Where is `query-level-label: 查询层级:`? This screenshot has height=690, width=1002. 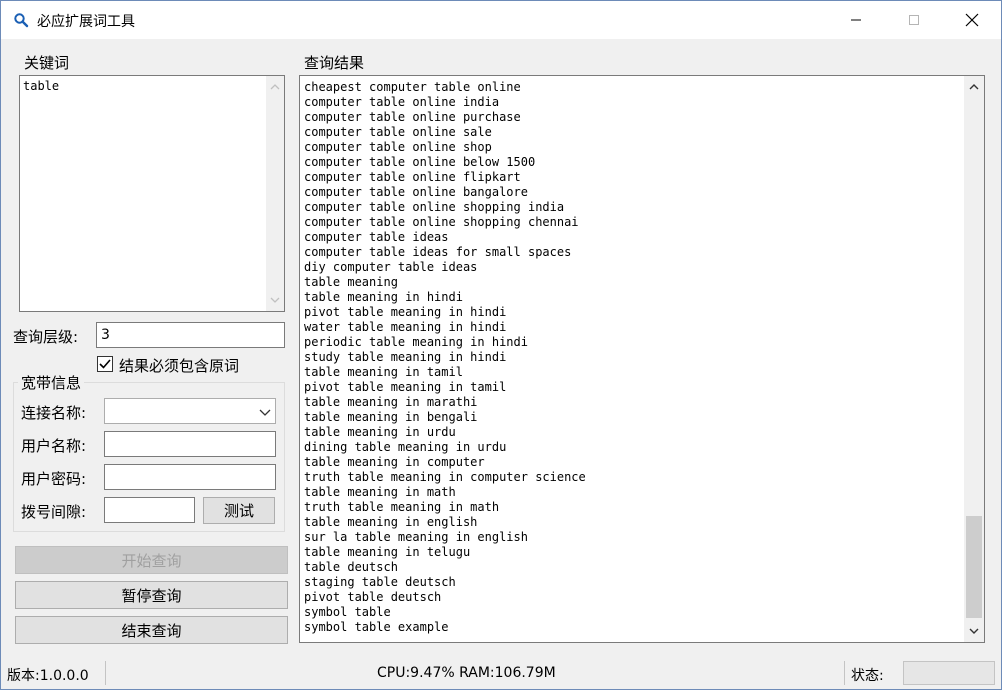
query-level-label: 查询层级: is located at coordinates (46, 337).